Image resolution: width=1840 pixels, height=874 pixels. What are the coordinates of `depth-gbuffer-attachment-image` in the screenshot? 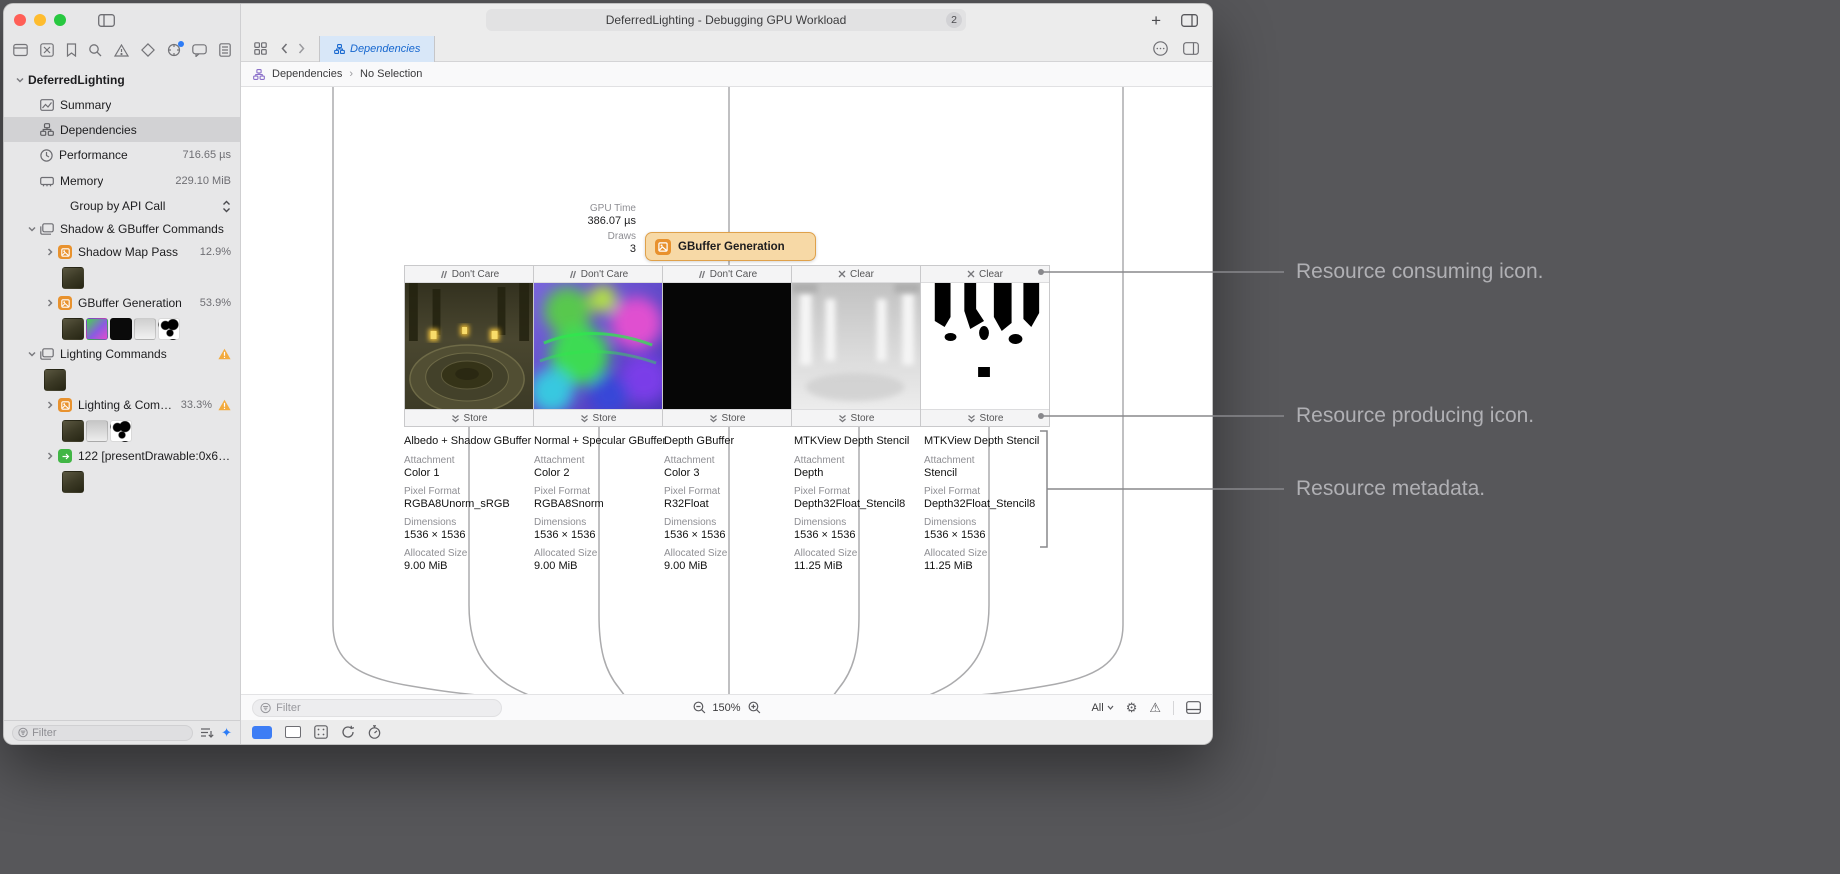 It's located at (727, 346).